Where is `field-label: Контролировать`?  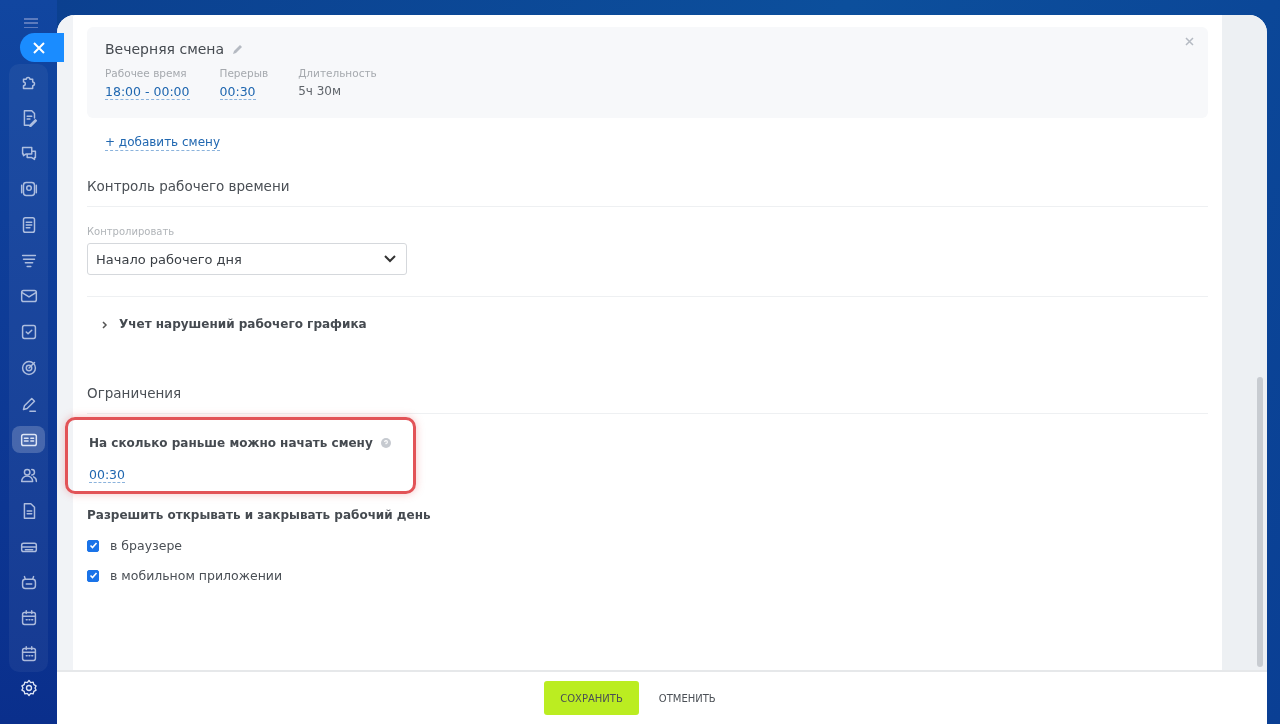 field-label: Контролировать is located at coordinates (131, 231).